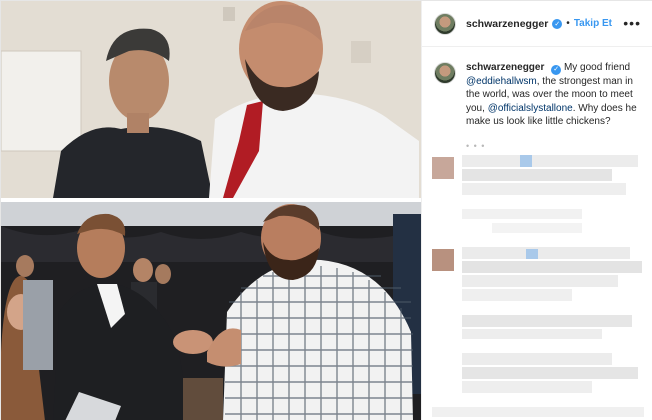 This screenshot has width=652, height=420. Describe the element at coordinates (505, 67) in the screenshot. I see `caption-username: schwarzenegger` at that location.